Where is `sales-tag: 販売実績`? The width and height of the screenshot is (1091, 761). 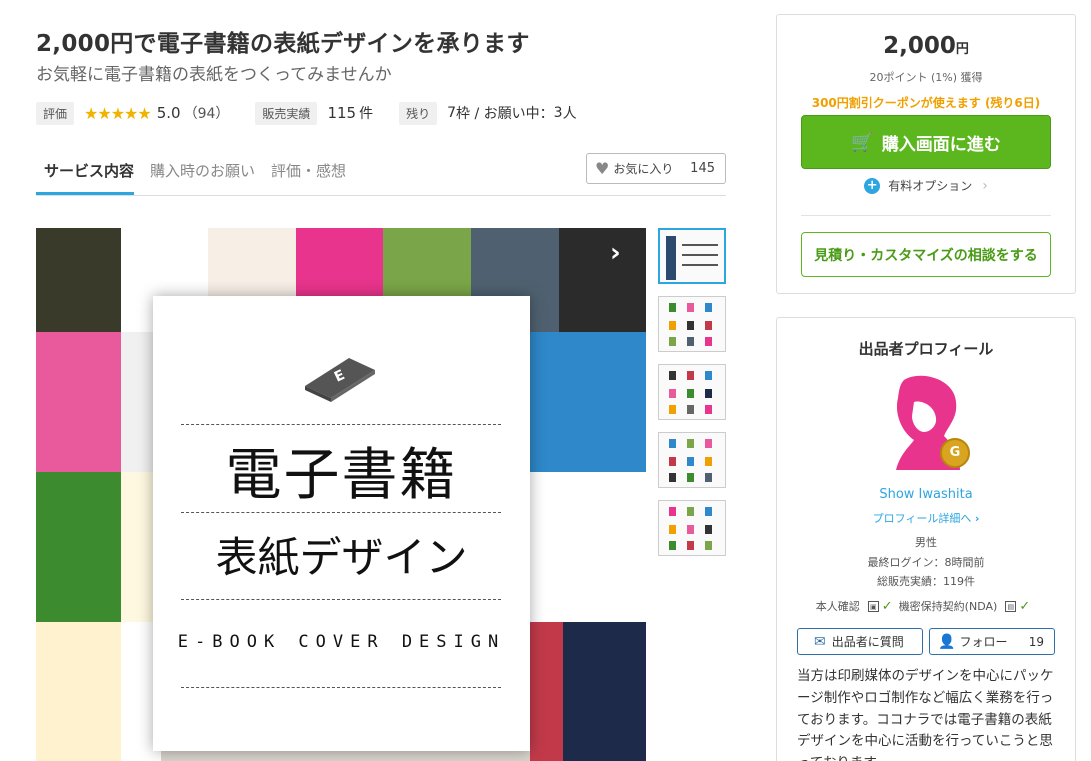
sales-tag: 販売実績 is located at coordinates (286, 113).